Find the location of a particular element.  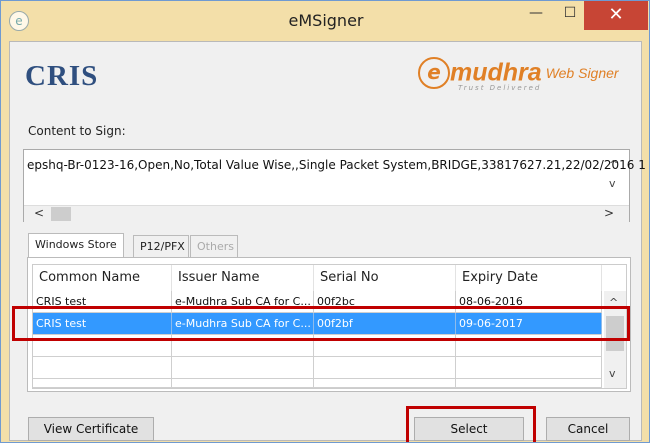

column-header-issuer-name: Issuer Name is located at coordinates (243, 278).